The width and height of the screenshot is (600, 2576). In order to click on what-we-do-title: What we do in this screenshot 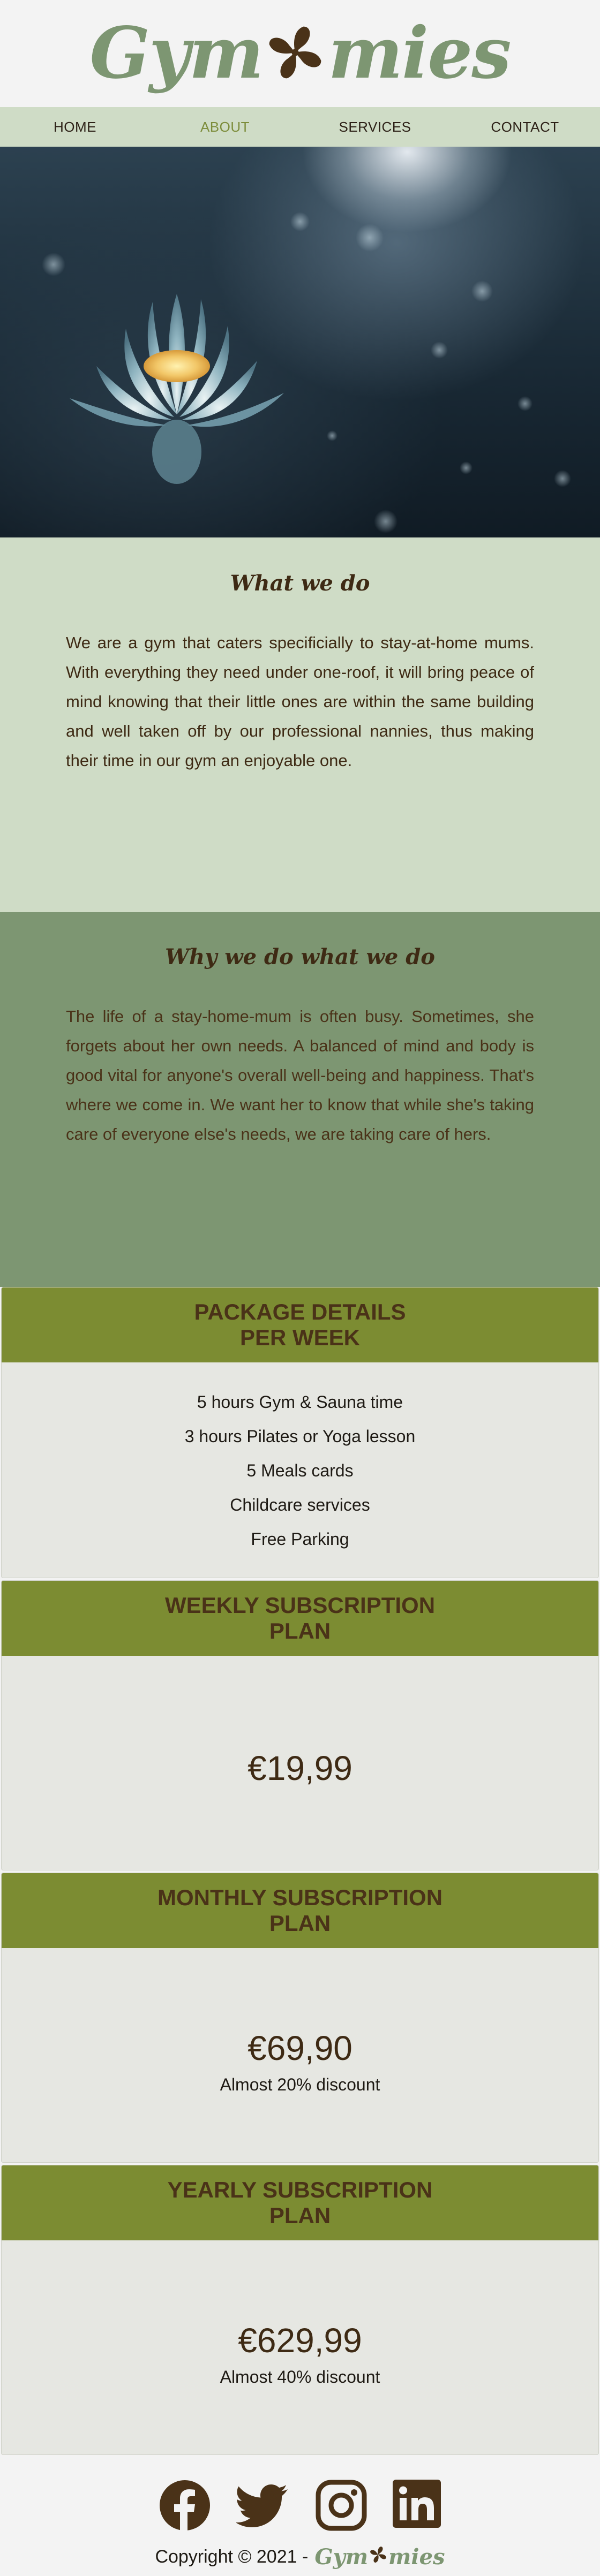, I will do `click(300, 583)`.